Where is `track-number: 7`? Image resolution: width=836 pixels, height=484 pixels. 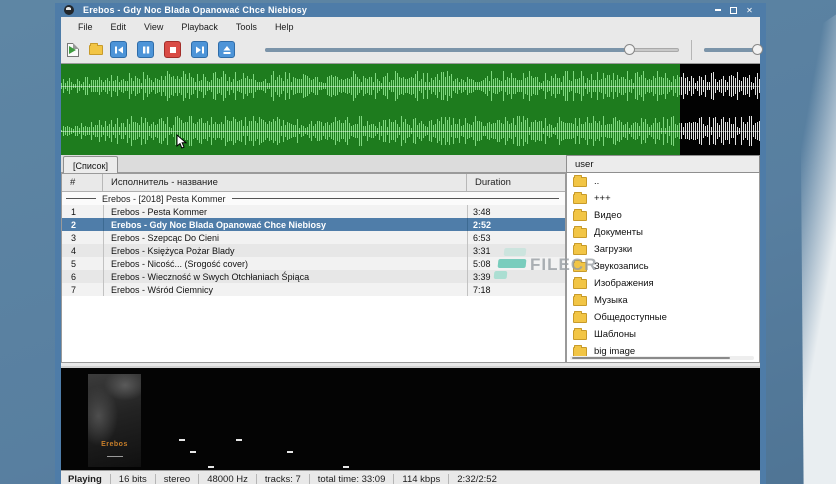
track-number: 7 is located at coordinates (74, 289).